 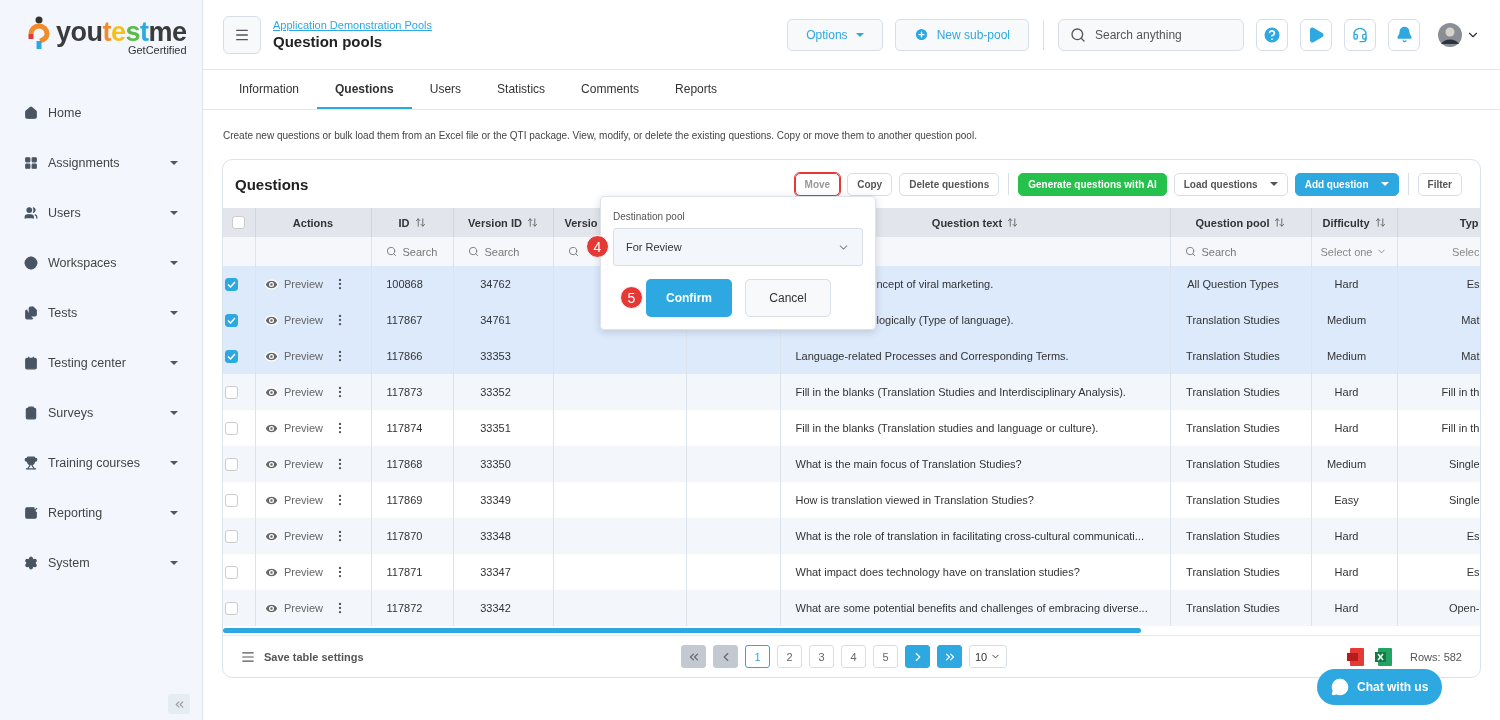 I want to click on rows-count: Rows: 582, so click(x=1436, y=656).